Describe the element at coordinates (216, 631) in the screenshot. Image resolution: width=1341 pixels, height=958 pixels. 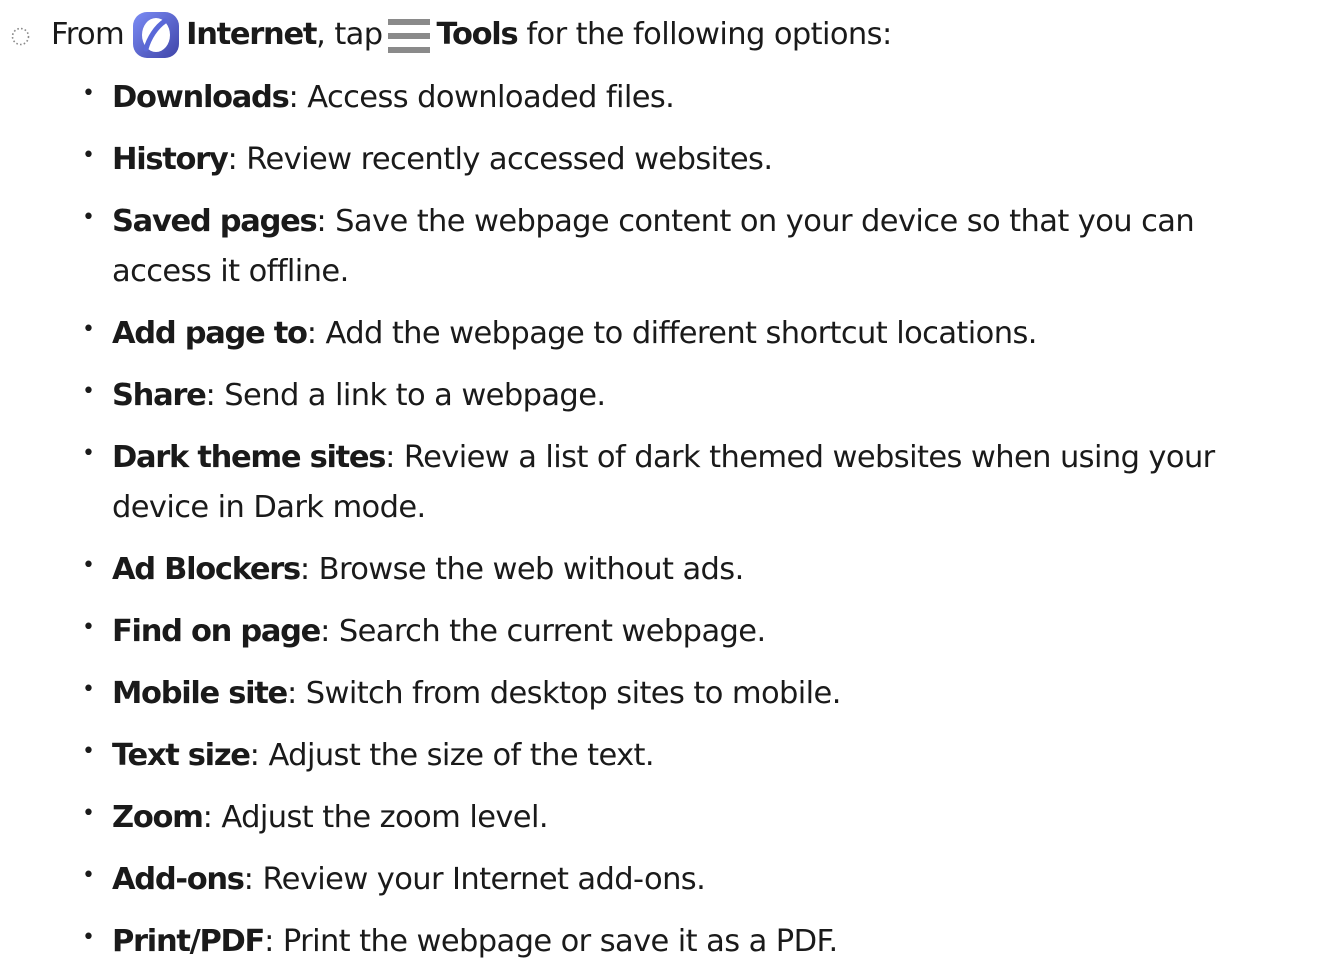
I see `option-term: Find on page` at that location.